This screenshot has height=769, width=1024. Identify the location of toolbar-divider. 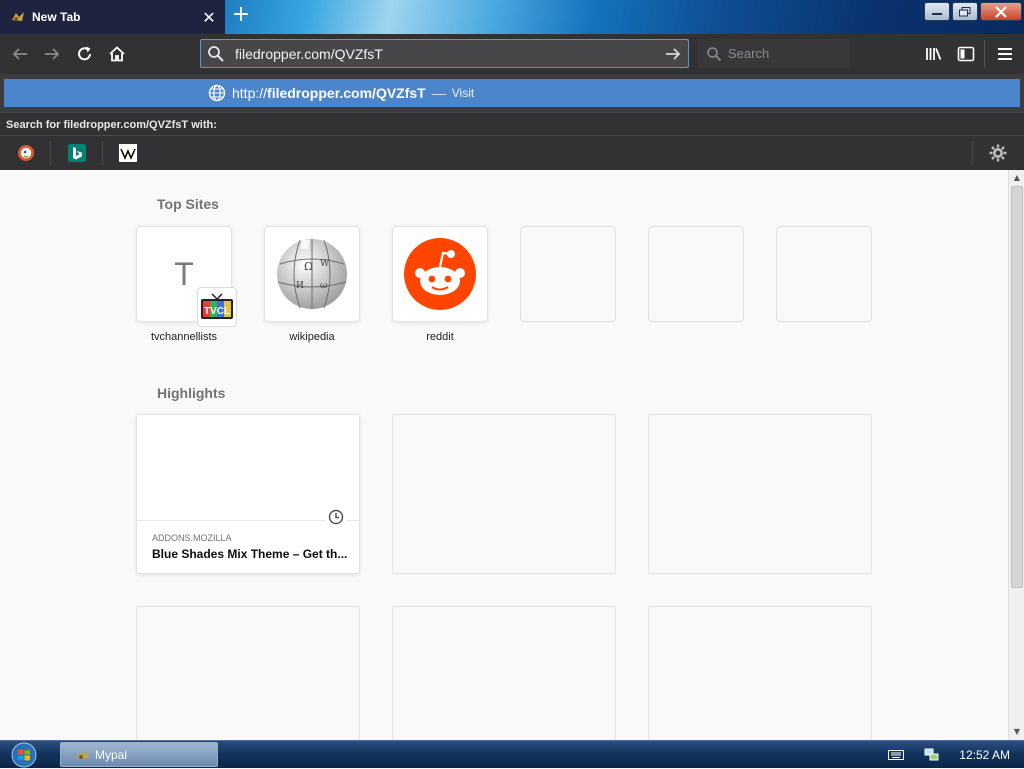
(984, 54).